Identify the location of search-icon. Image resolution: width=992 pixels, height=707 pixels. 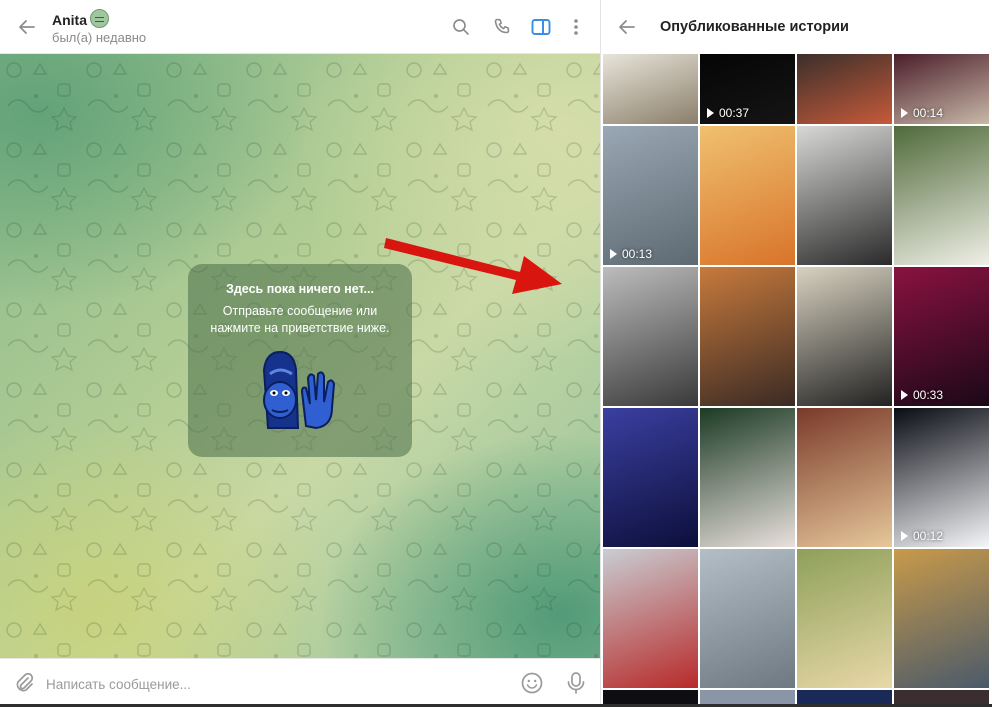
(461, 27).